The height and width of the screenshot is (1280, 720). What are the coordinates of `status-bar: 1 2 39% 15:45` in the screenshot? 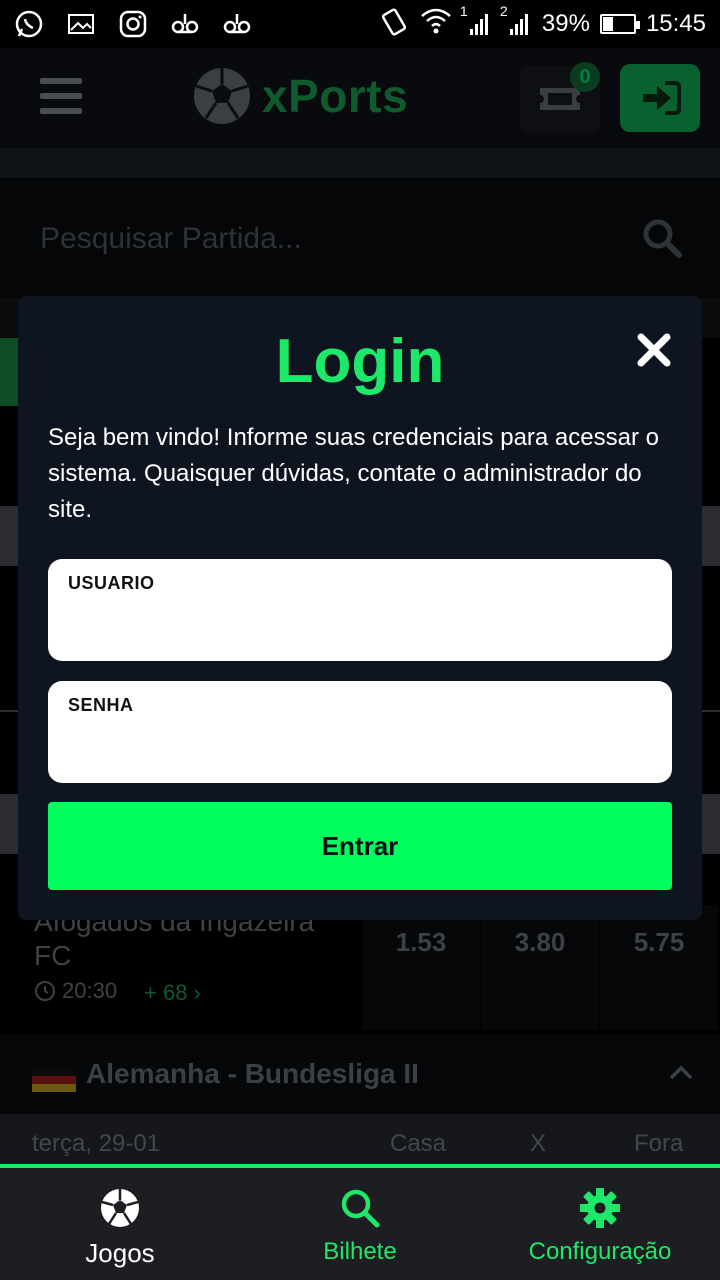 It's located at (360, 24).